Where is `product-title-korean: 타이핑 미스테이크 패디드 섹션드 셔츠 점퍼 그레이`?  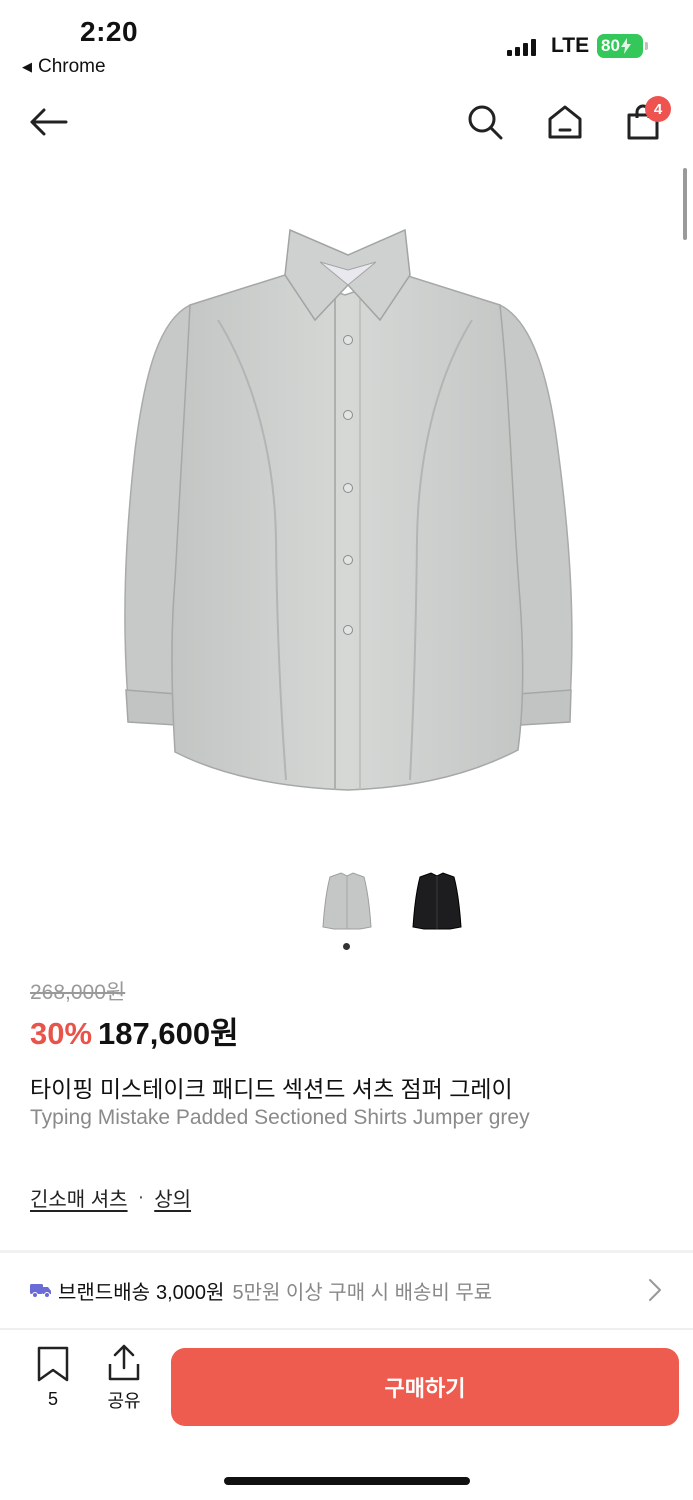
product-title-korean: 타이핑 미스테이크 패디드 섹션드 셔츠 점퍼 그레이 is located at coordinates (271, 1089).